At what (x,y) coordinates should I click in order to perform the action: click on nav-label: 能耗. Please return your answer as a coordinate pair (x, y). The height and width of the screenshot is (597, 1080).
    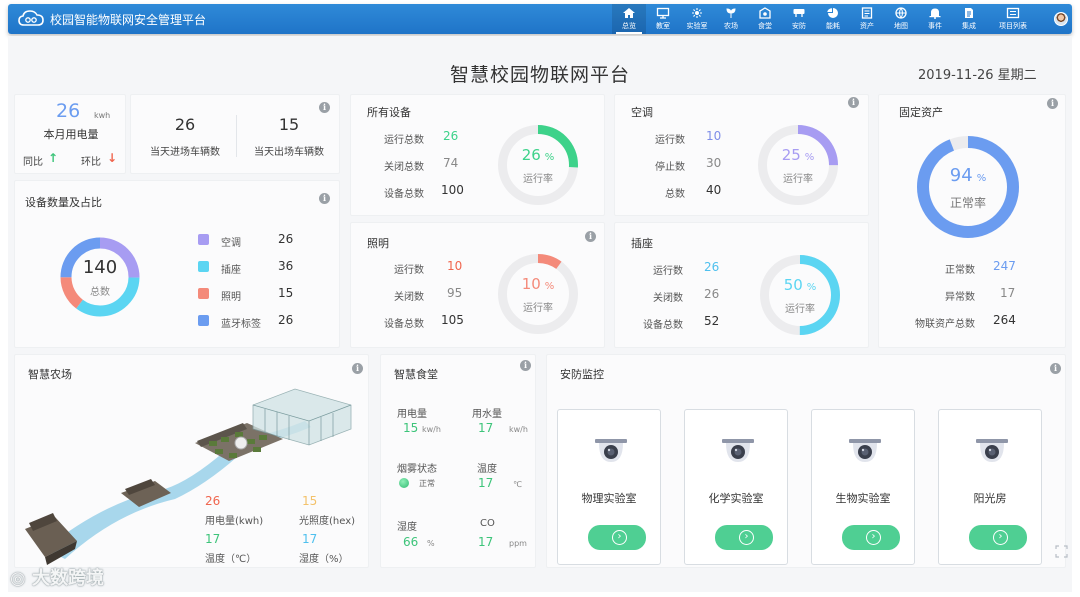
    Looking at the image, I should click on (833, 26).